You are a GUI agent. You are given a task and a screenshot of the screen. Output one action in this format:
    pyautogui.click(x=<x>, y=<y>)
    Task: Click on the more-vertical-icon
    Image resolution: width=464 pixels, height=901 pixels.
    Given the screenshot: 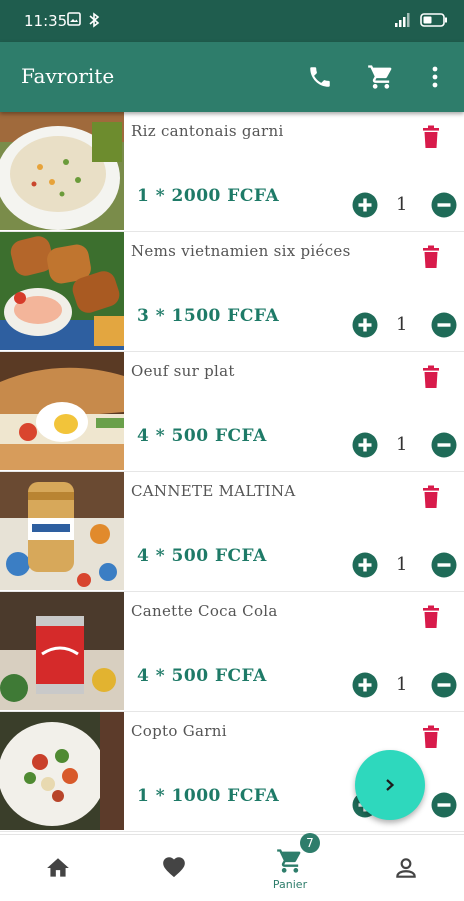 What is the action you would take?
    pyautogui.click(x=435, y=77)
    